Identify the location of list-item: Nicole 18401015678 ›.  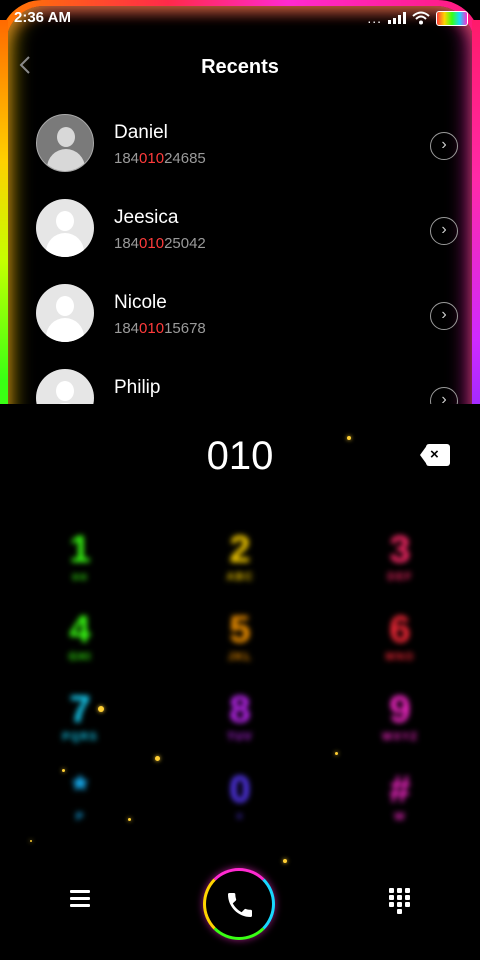
(240, 324).